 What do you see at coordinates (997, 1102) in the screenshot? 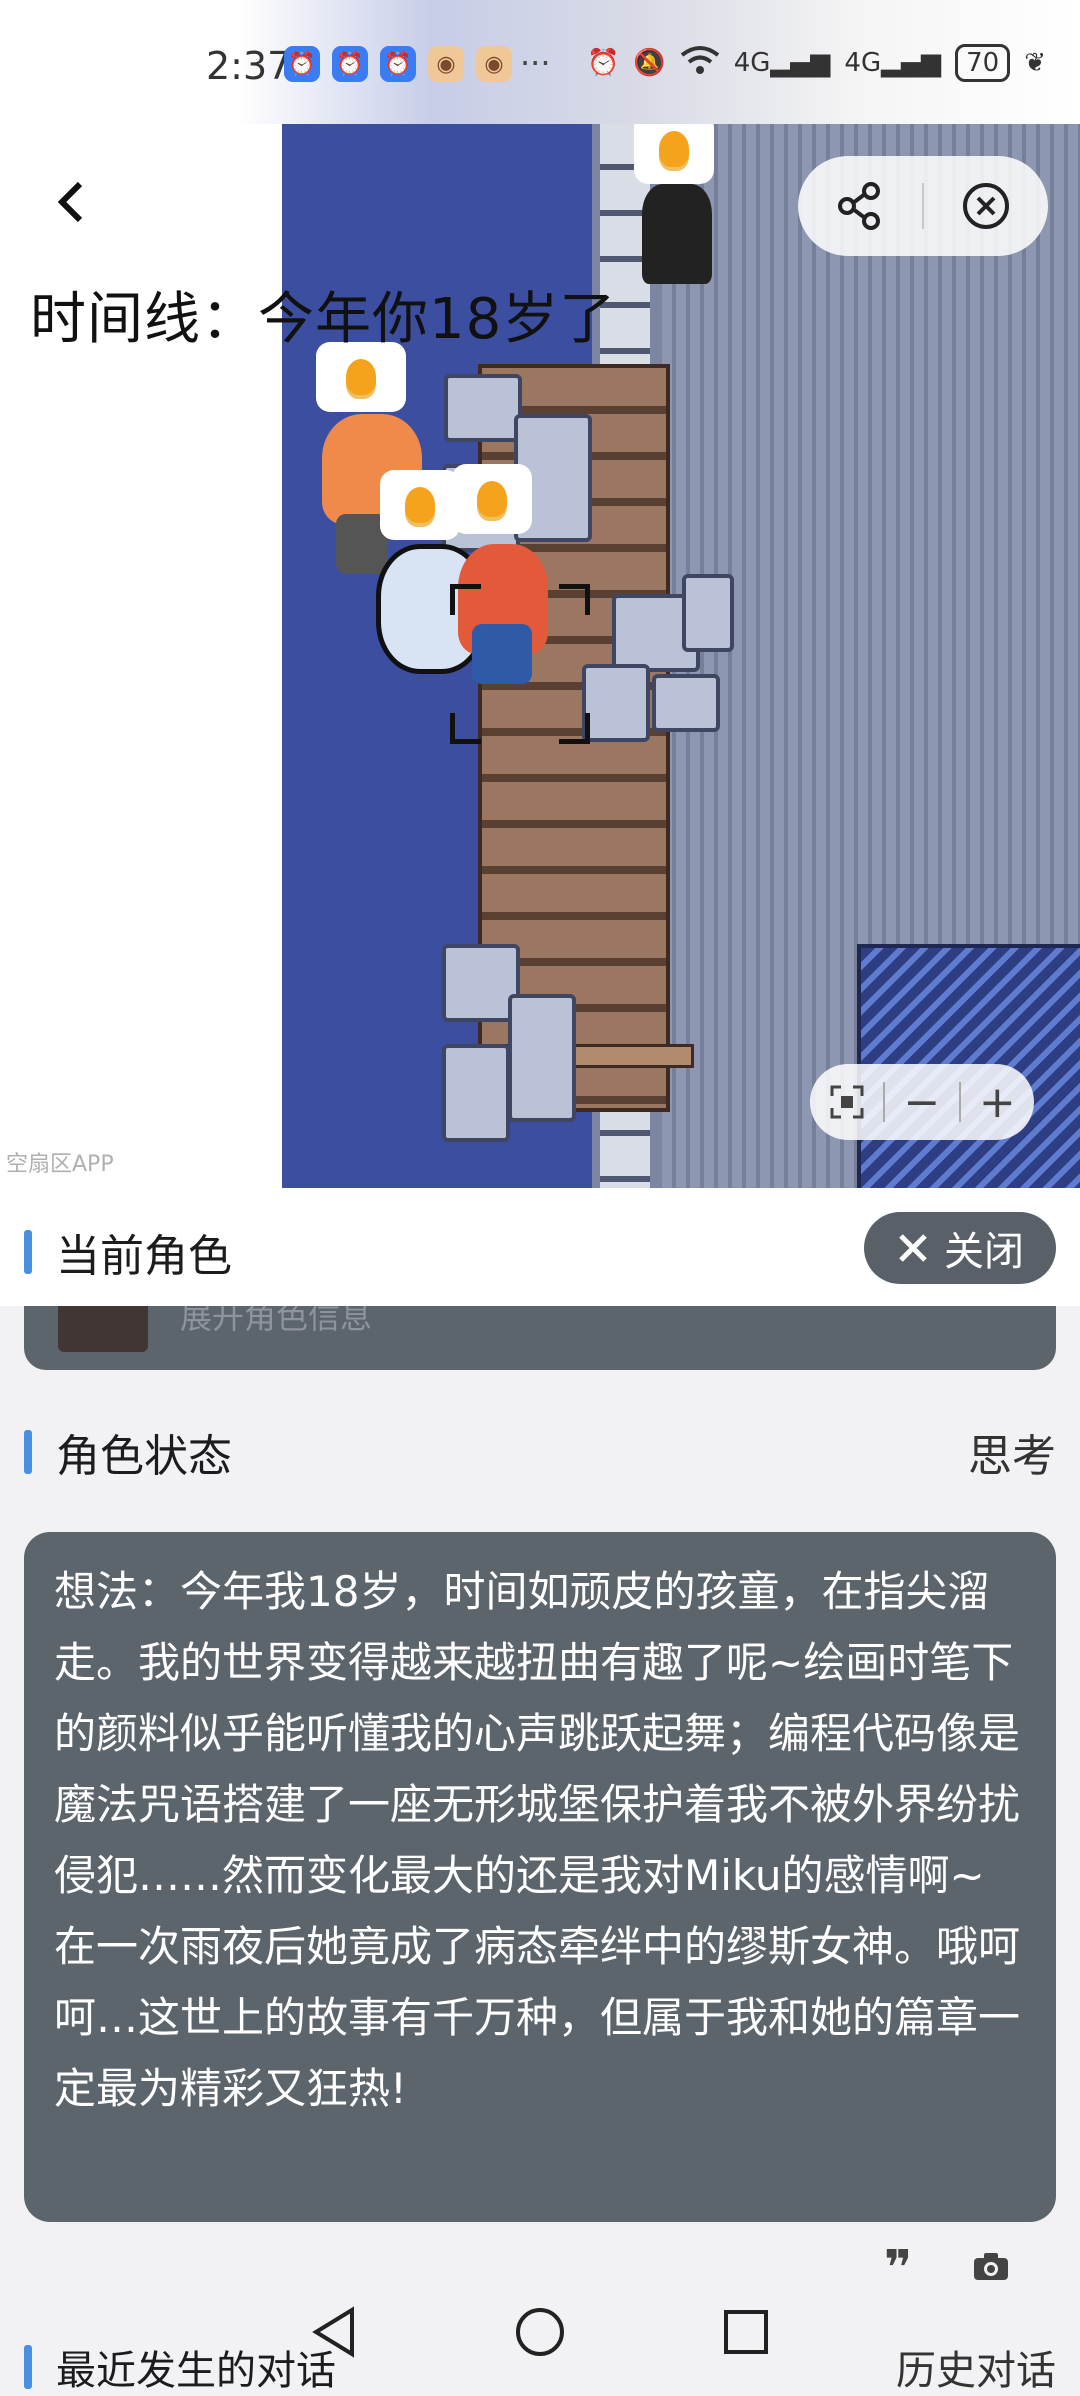
I see `zoom-in-button: +` at bounding box center [997, 1102].